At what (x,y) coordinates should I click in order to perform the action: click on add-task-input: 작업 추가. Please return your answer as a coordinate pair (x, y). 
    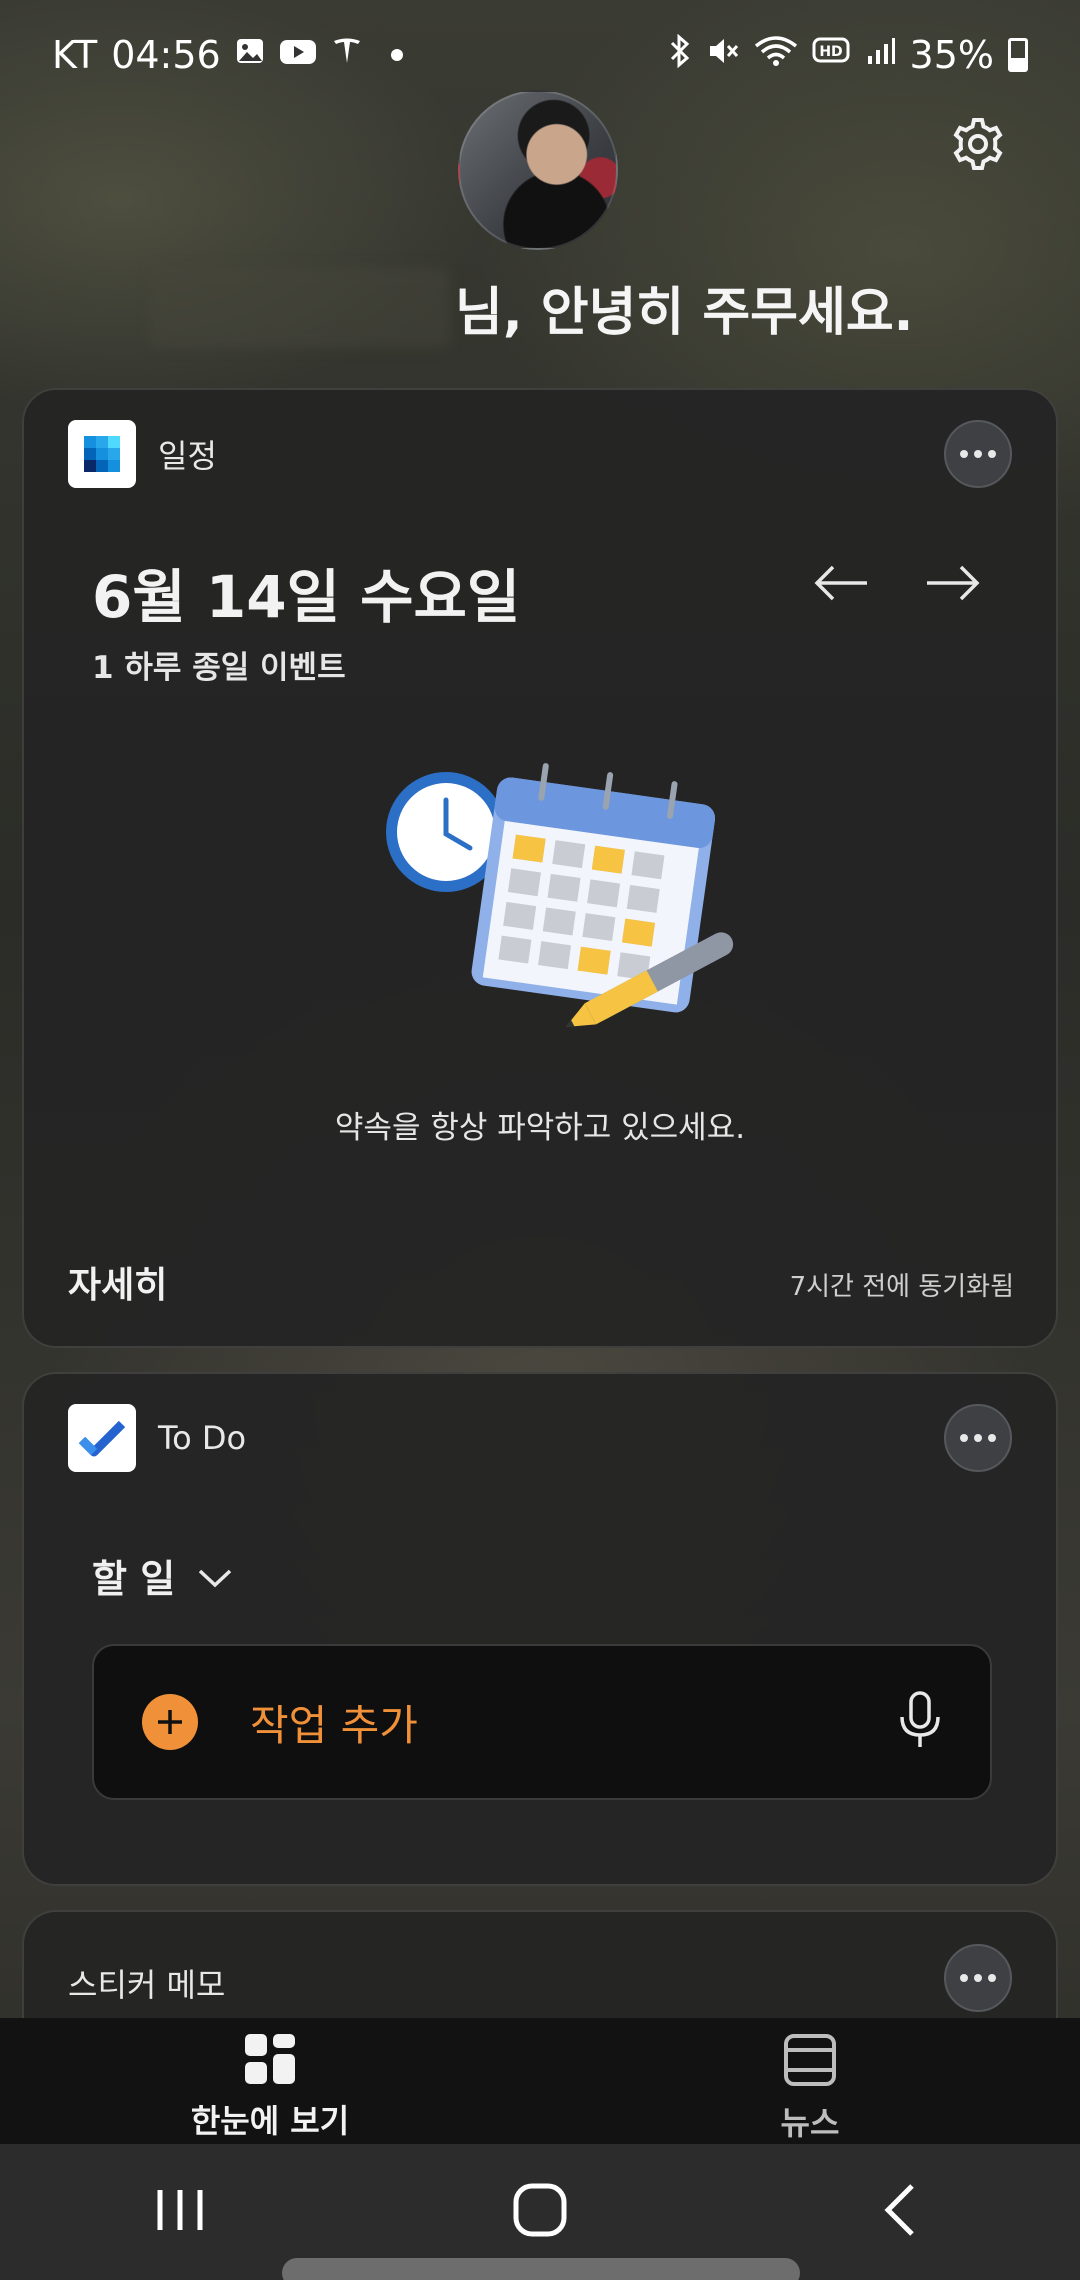
    Looking at the image, I should click on (542, 1722).